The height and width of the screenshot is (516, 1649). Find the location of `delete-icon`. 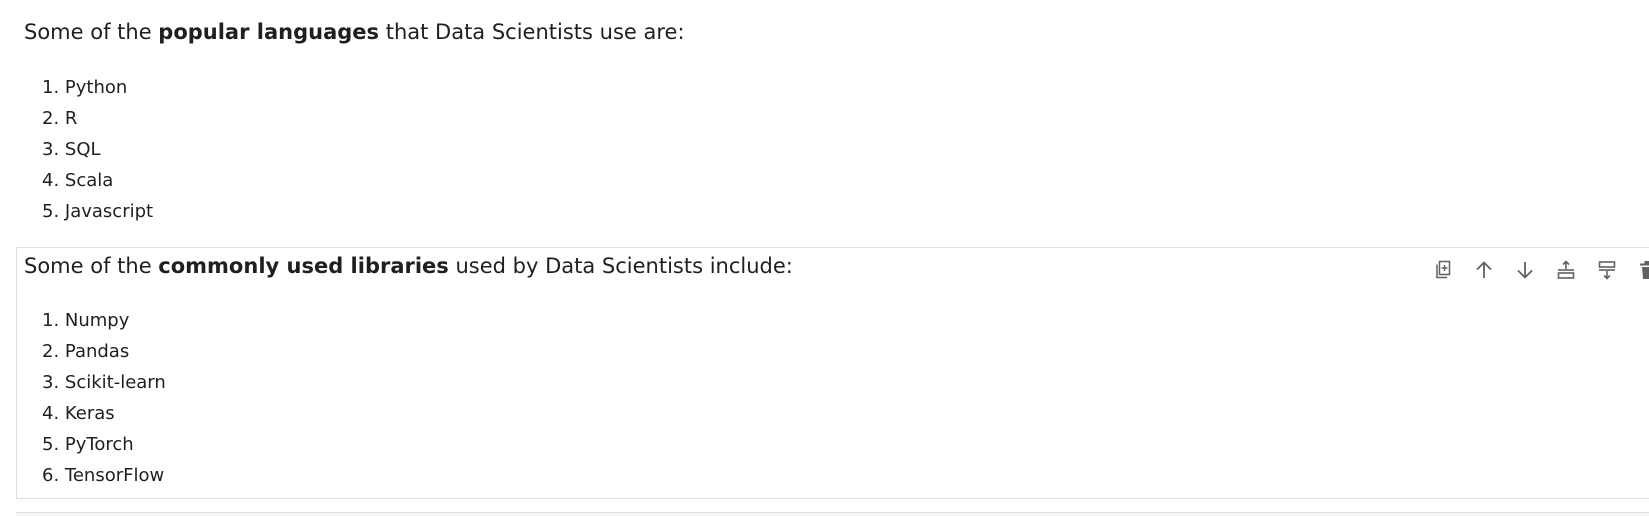

delete-icon is located at coordinates (1644, 270).